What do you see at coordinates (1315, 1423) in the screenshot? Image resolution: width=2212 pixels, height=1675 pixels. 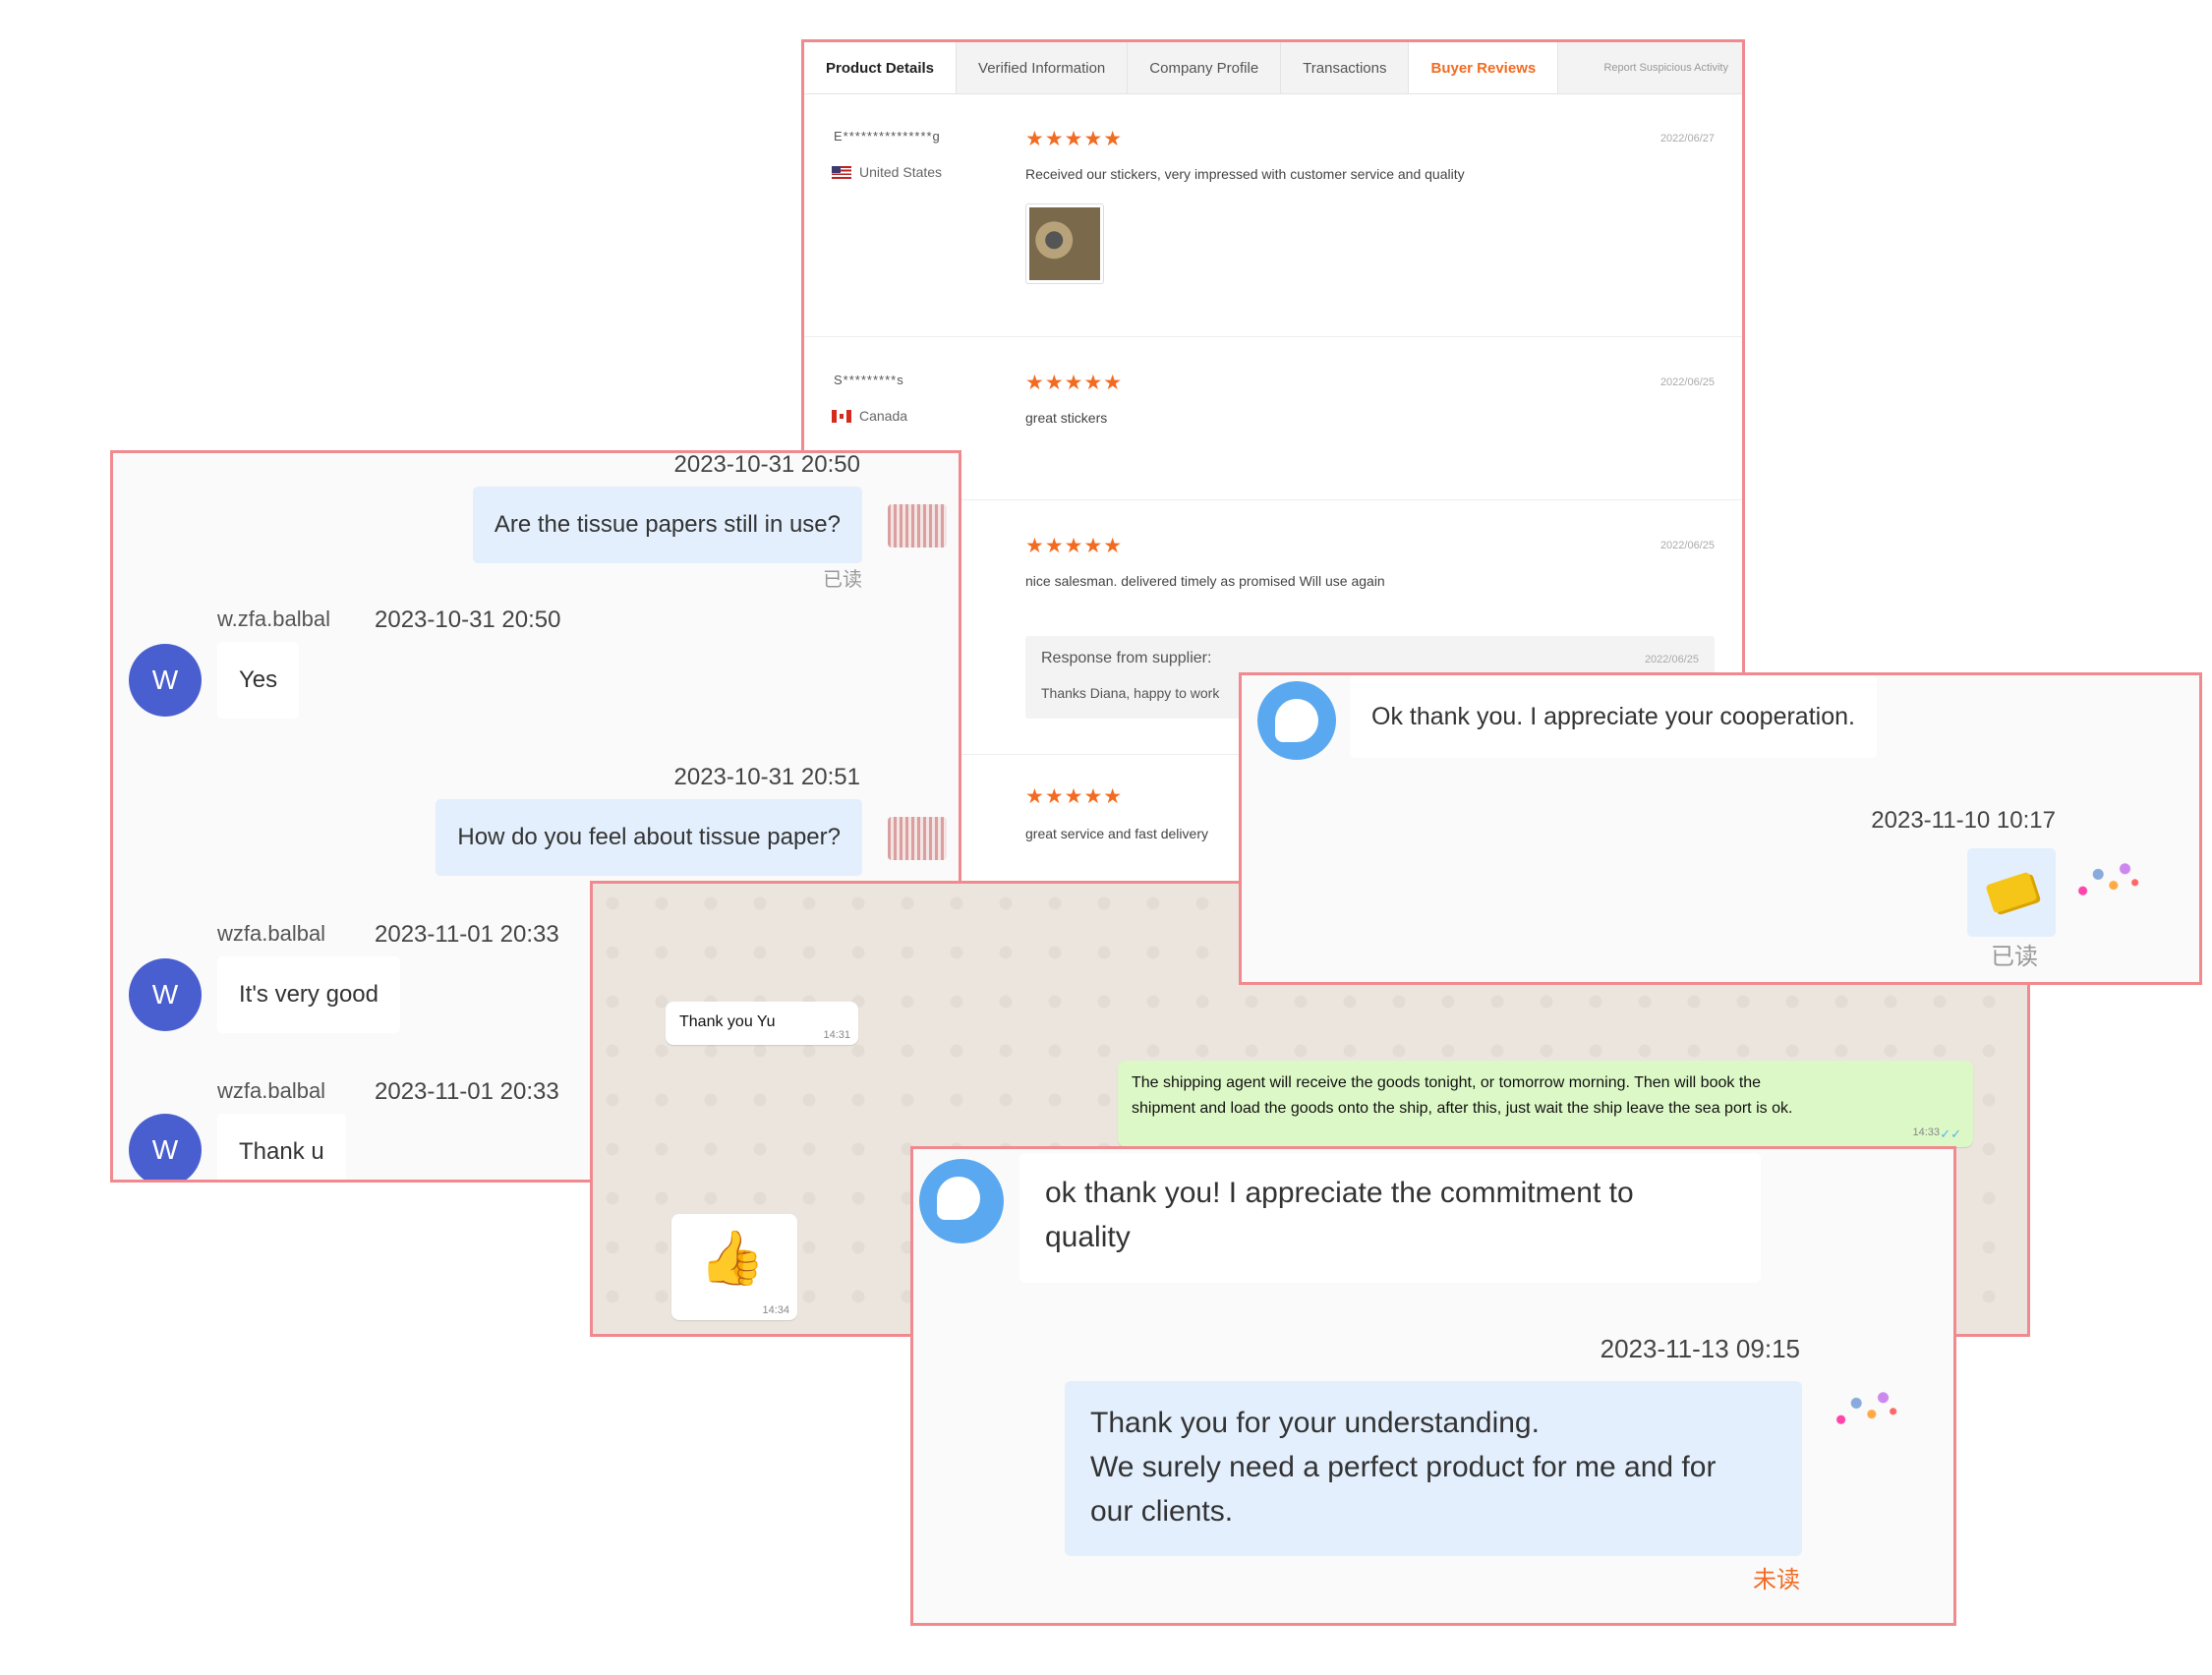 I see `message-line: Thank you for your understanding.` at bounding box center [1315, 1423].